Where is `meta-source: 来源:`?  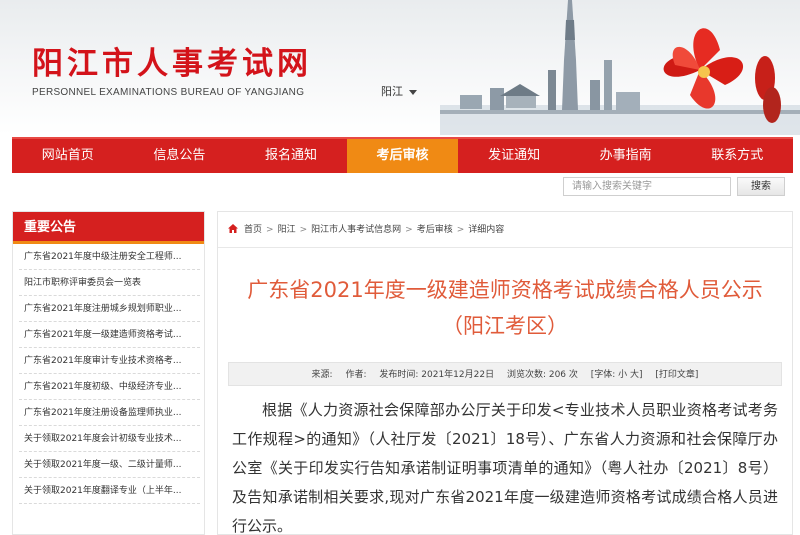
meta-source: 来源: is located at coordinates (322, 375).